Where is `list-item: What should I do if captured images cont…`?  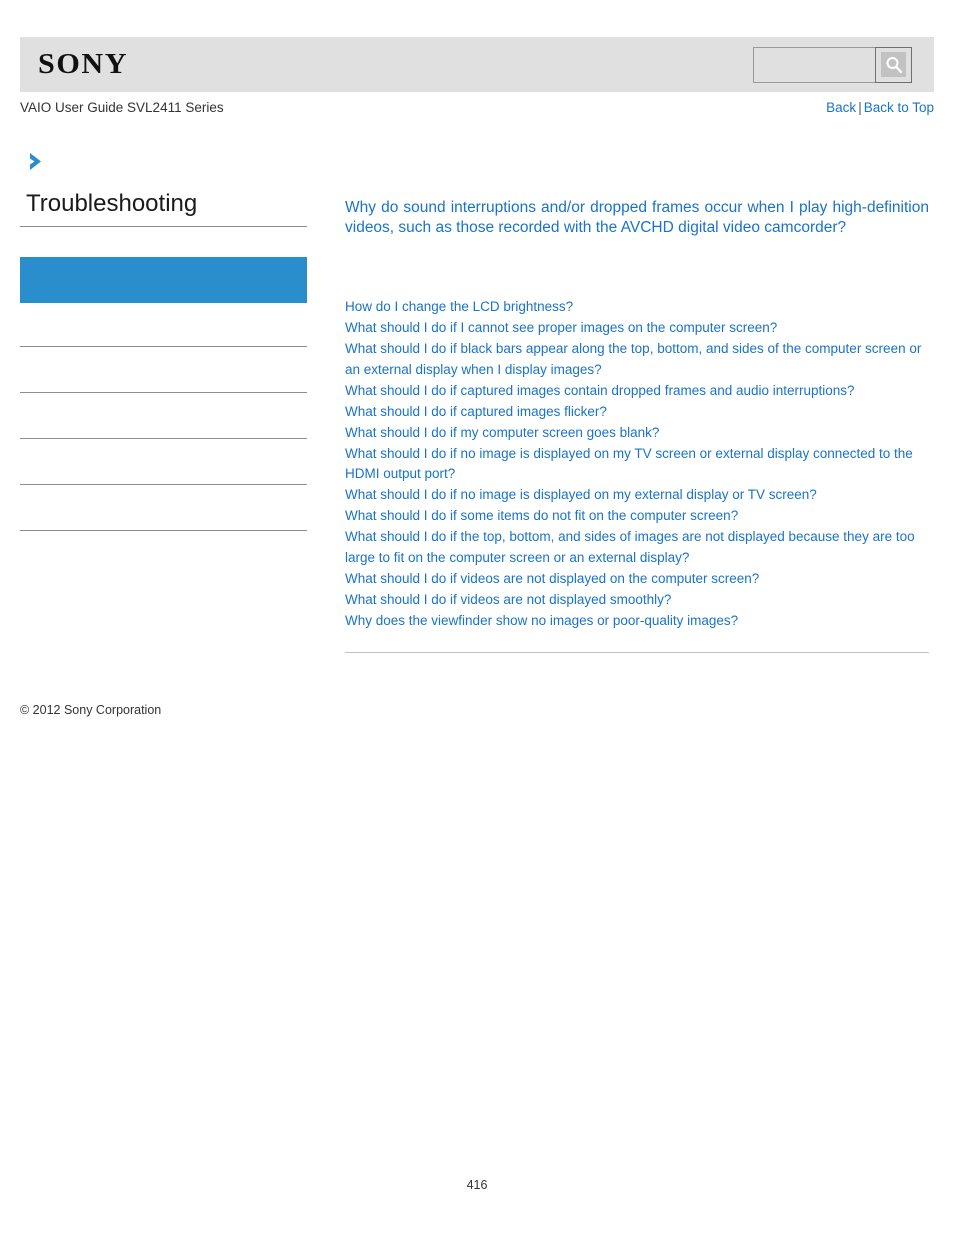 list-item: What should I do if captured images cont… is located at coordinates (637, 391).